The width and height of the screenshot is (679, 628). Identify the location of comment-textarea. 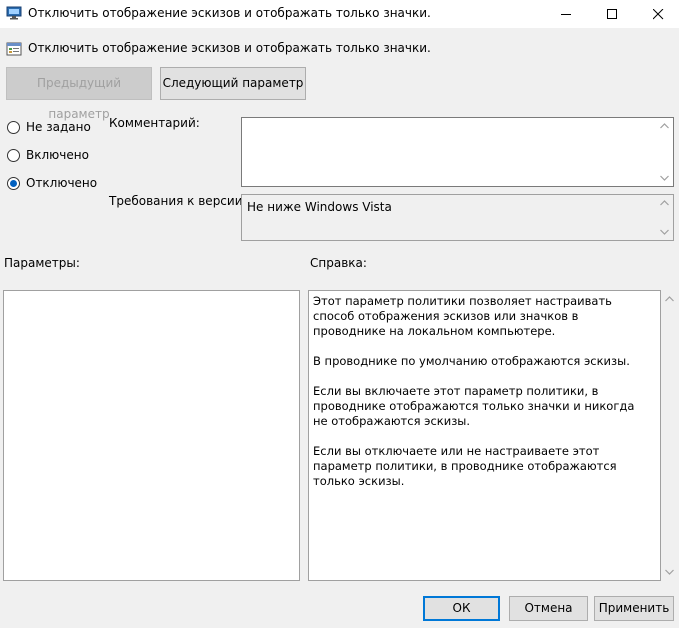
(457, 152).